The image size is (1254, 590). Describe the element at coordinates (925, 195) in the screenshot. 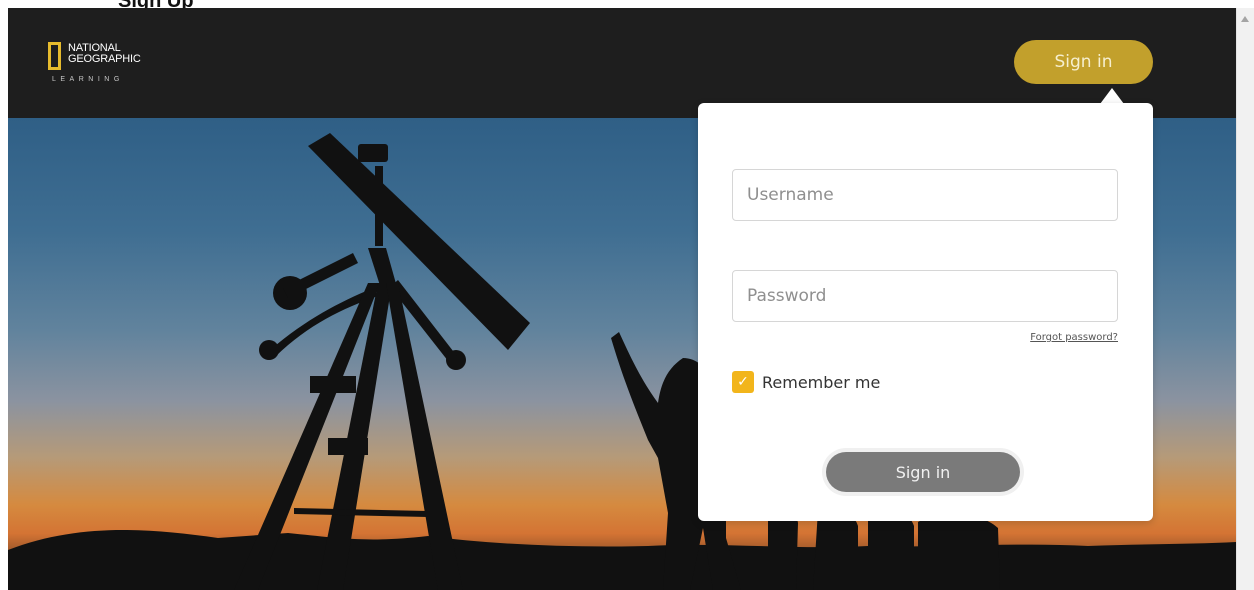

I see `username-input` at that location.